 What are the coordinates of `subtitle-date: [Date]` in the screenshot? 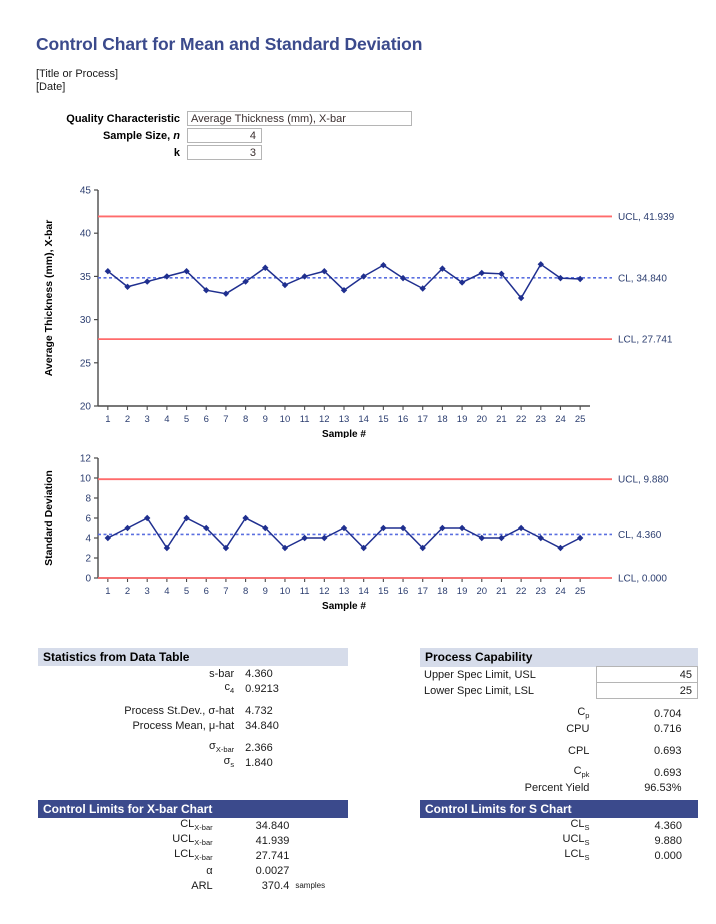 It's located at (51, 87).